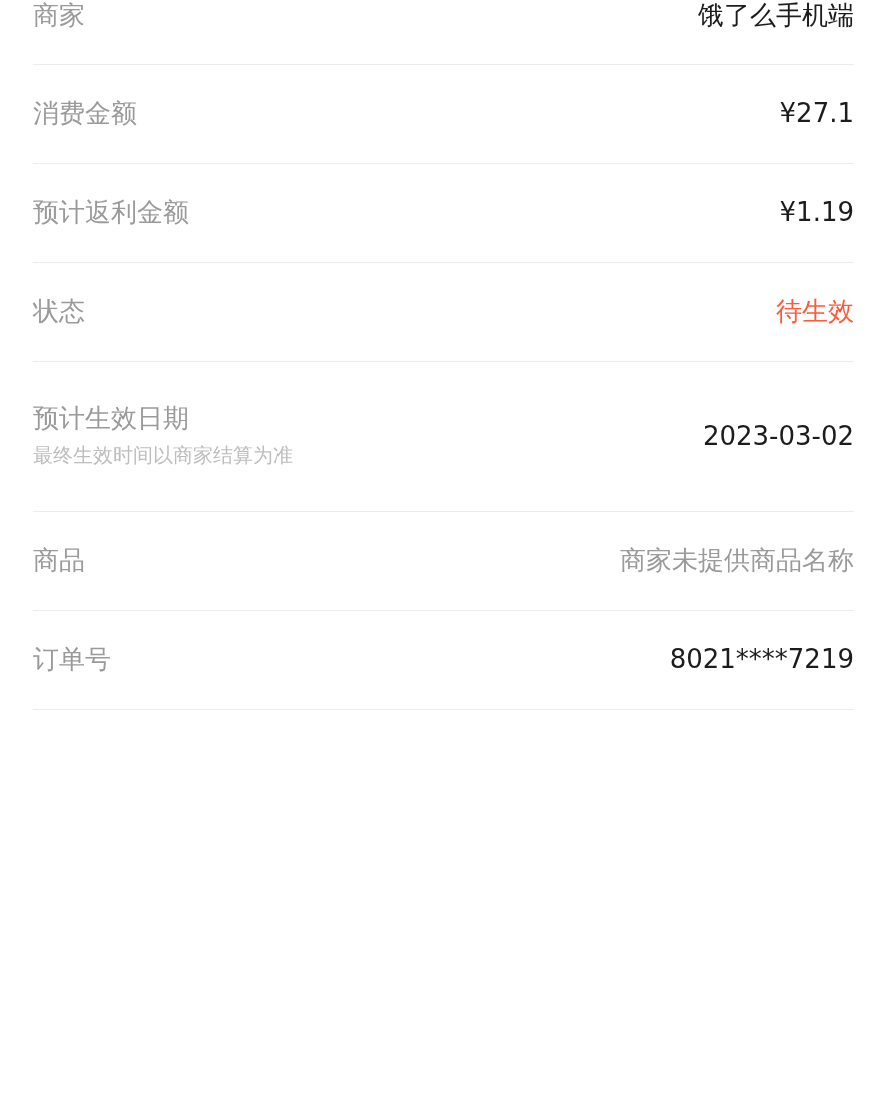 The width and height of the screenshot is (887, 1110). Describe the element at coordinates (59, 16) in the screenshot. I see `field-label: 商家` at that location.